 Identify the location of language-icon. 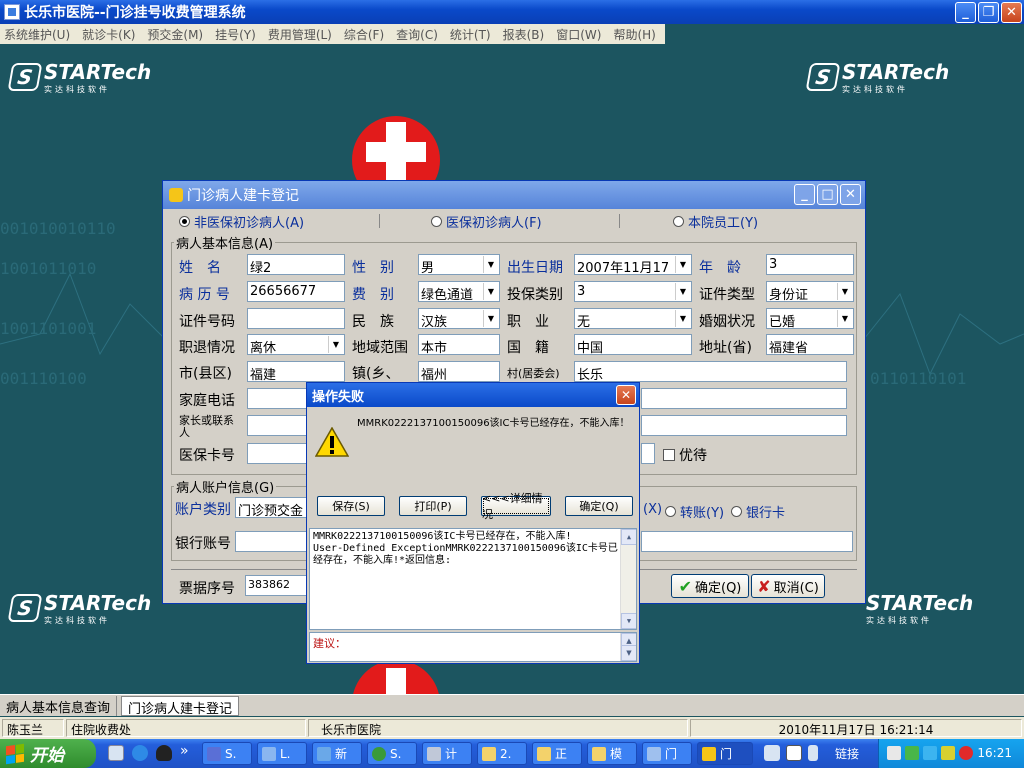
(813, 753).